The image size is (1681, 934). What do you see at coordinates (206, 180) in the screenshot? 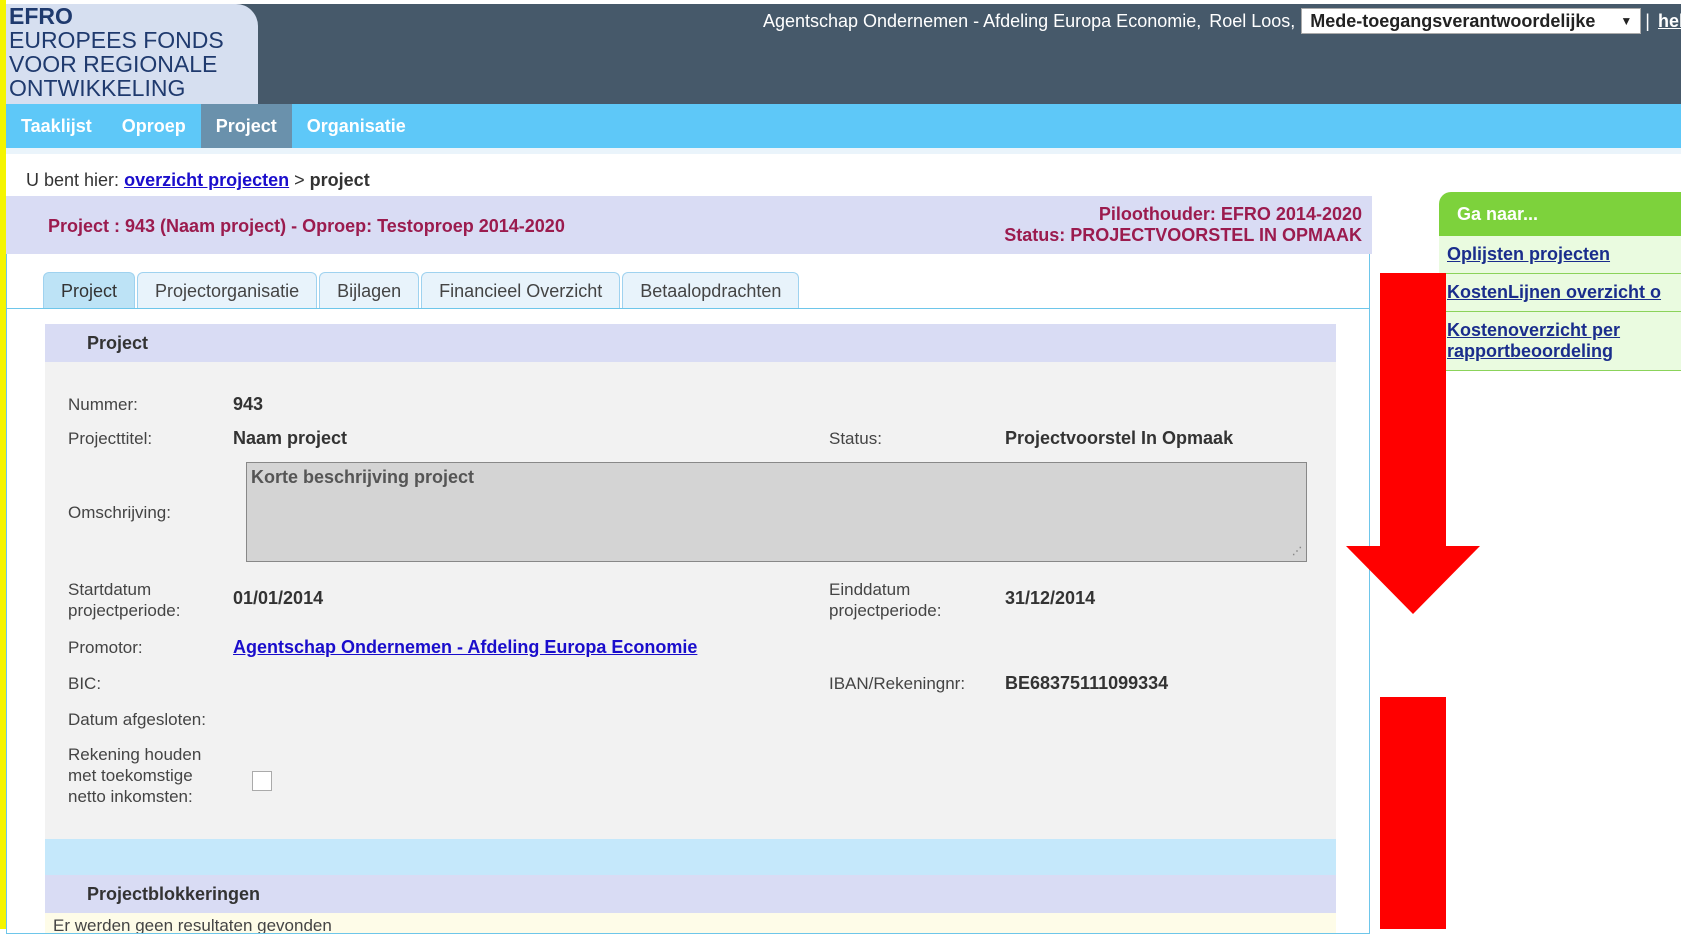
I see `breadcrumb-link-overzicht: overzicht projecten` at bounding box center [206, 180].